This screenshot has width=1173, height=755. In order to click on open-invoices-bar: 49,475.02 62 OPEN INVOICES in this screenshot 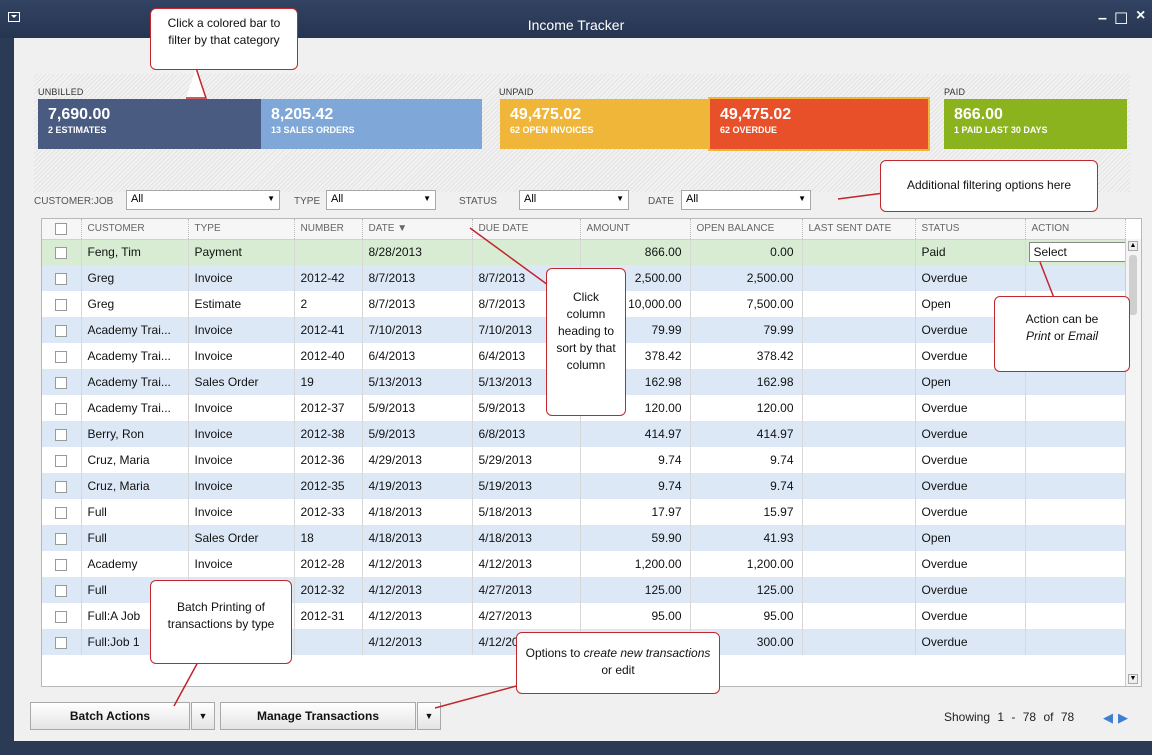, I will do `click(605, 124)`.